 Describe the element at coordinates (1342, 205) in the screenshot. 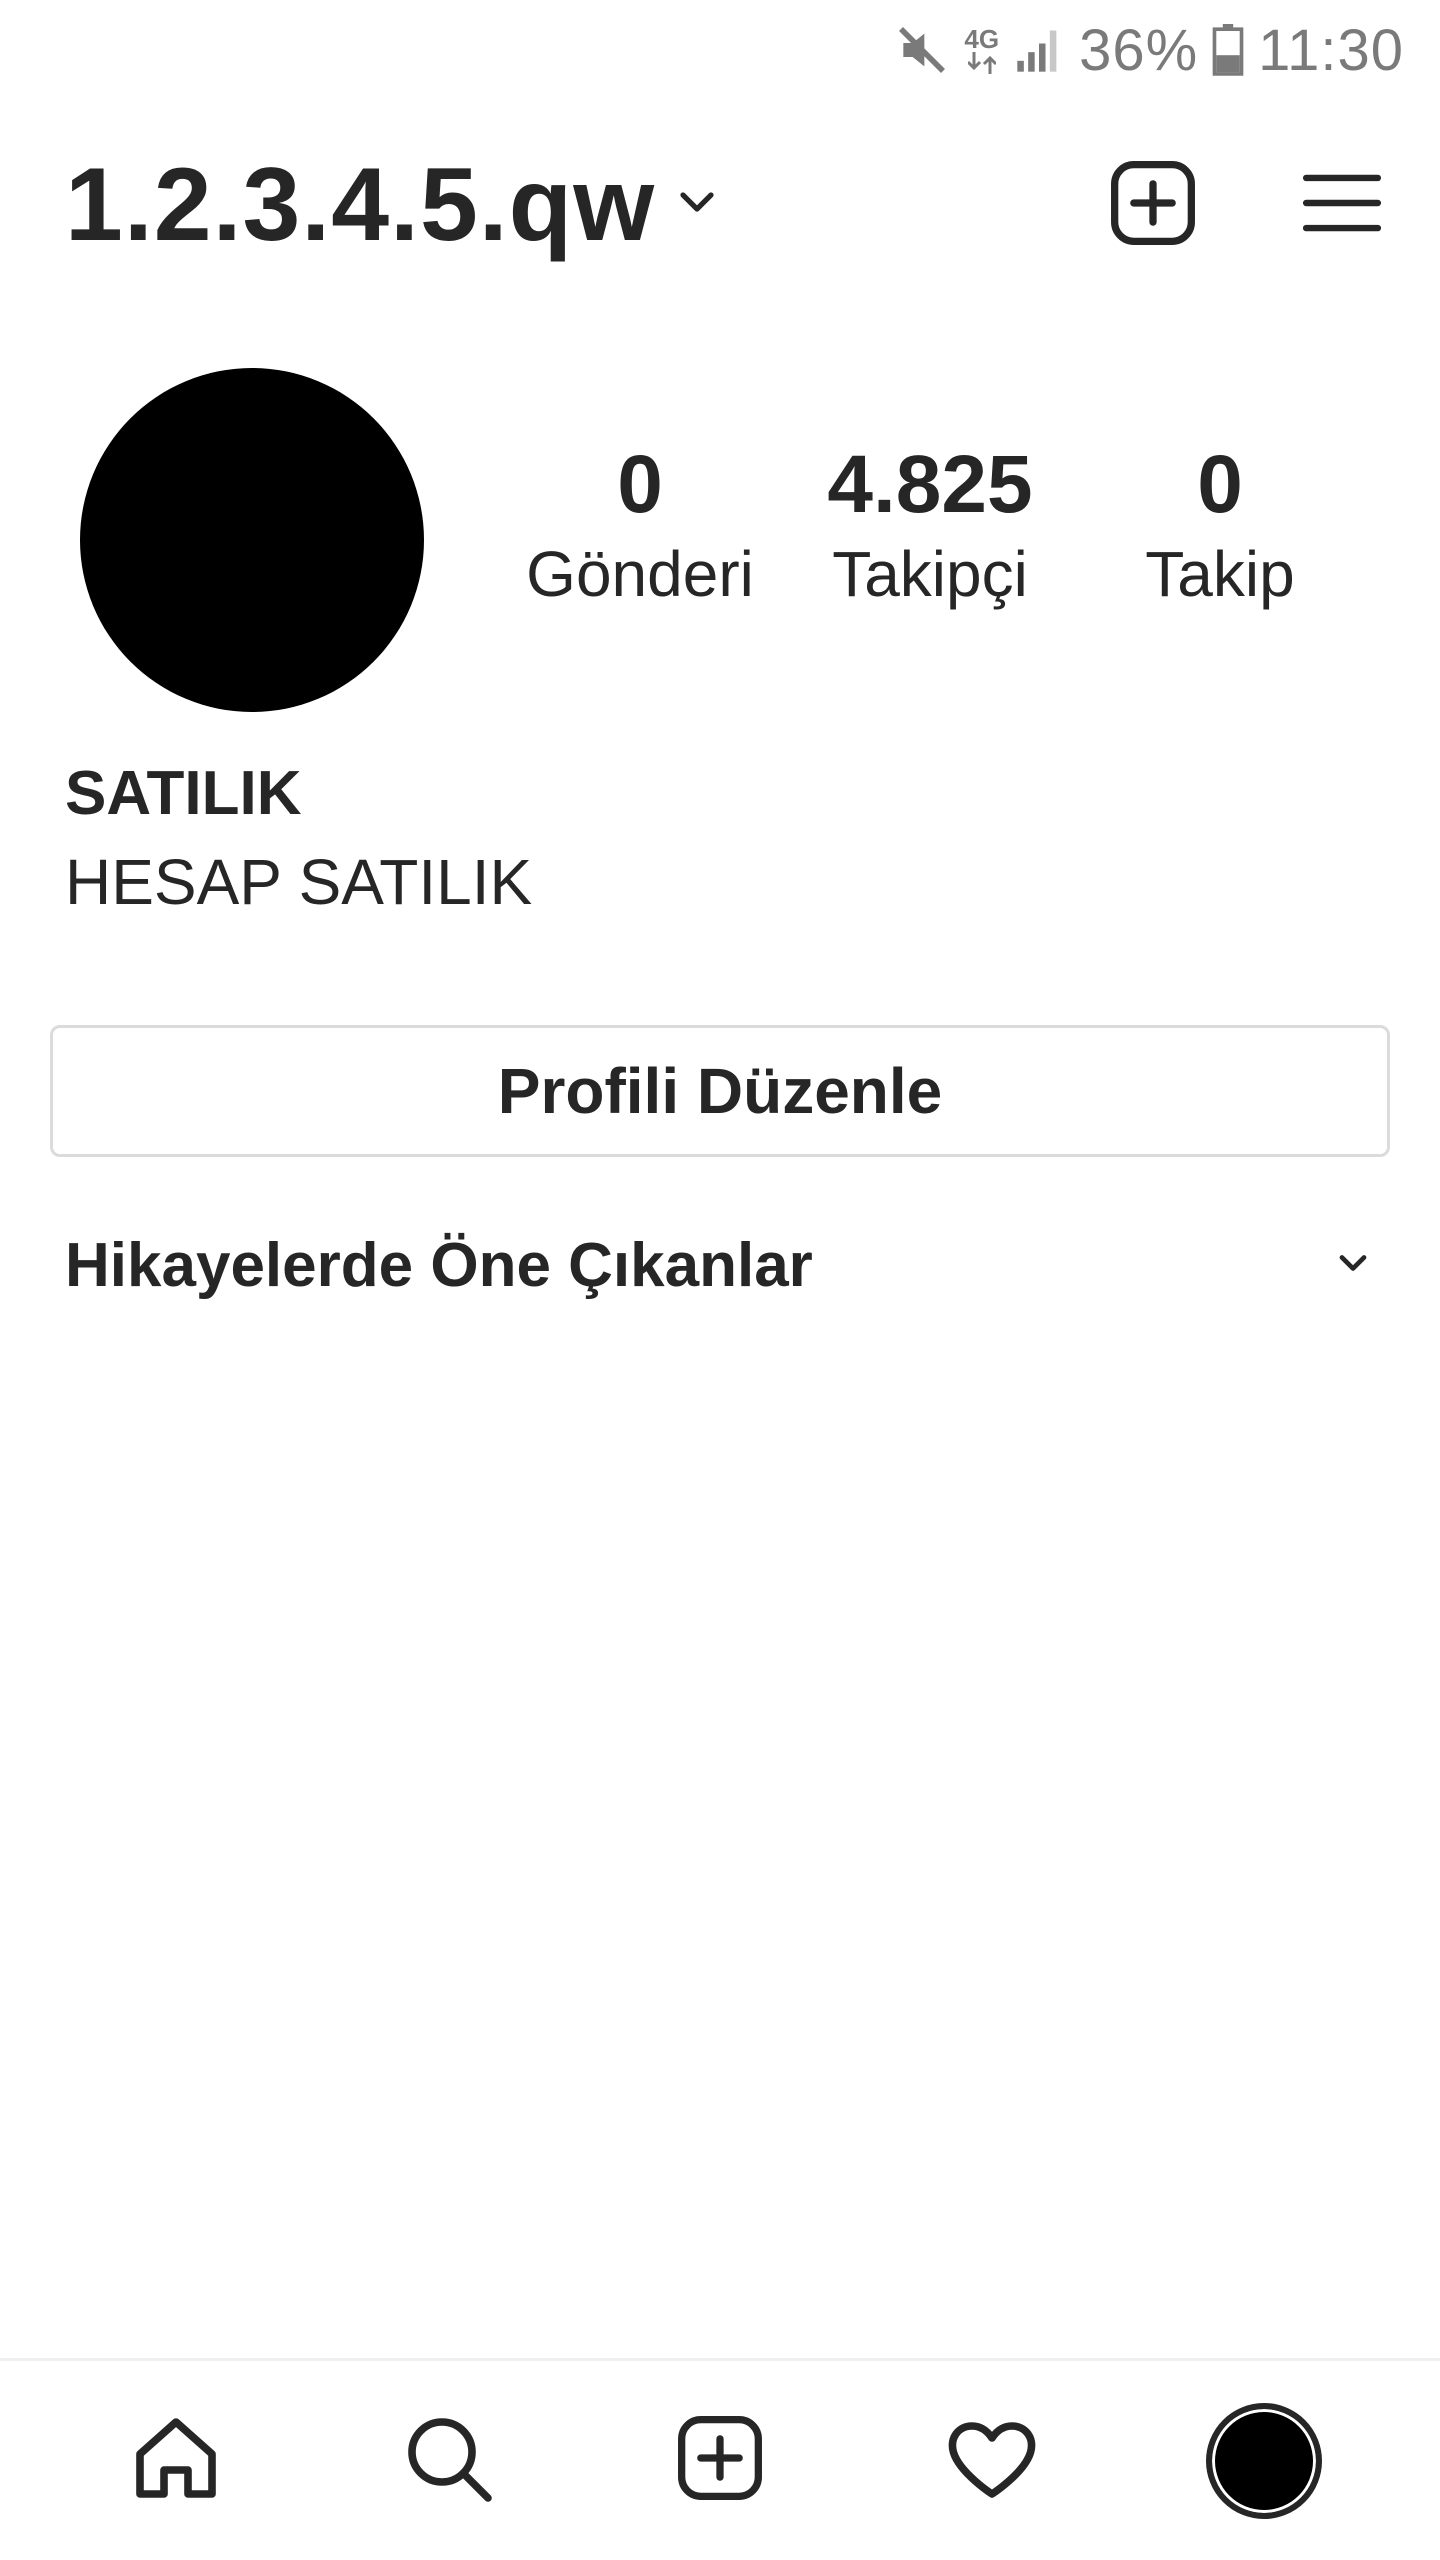

I see `menu-icon` at that location.